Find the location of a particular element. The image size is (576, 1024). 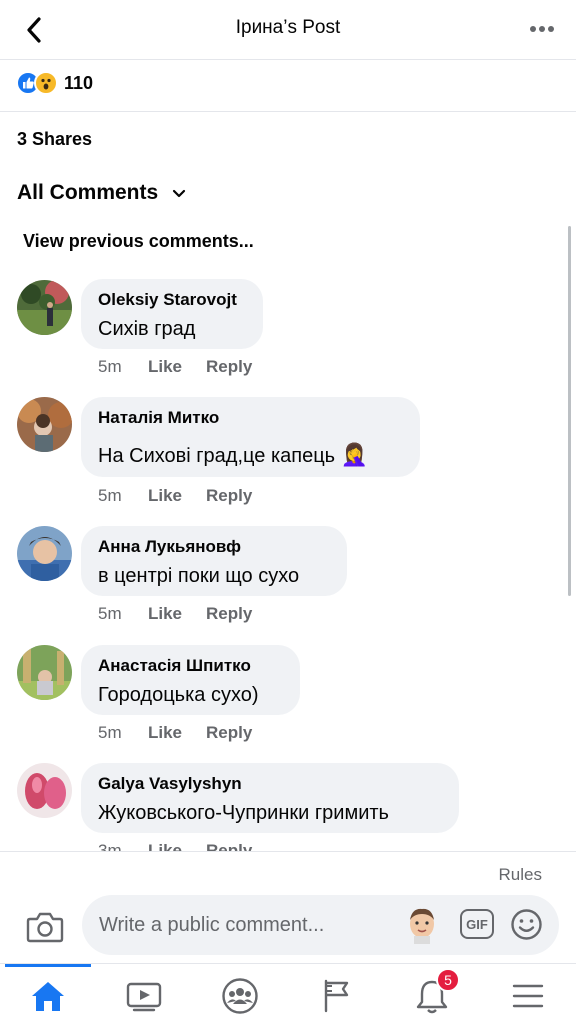

comment-input: Write a public comment... GIF is located at coordinates (320, 925).